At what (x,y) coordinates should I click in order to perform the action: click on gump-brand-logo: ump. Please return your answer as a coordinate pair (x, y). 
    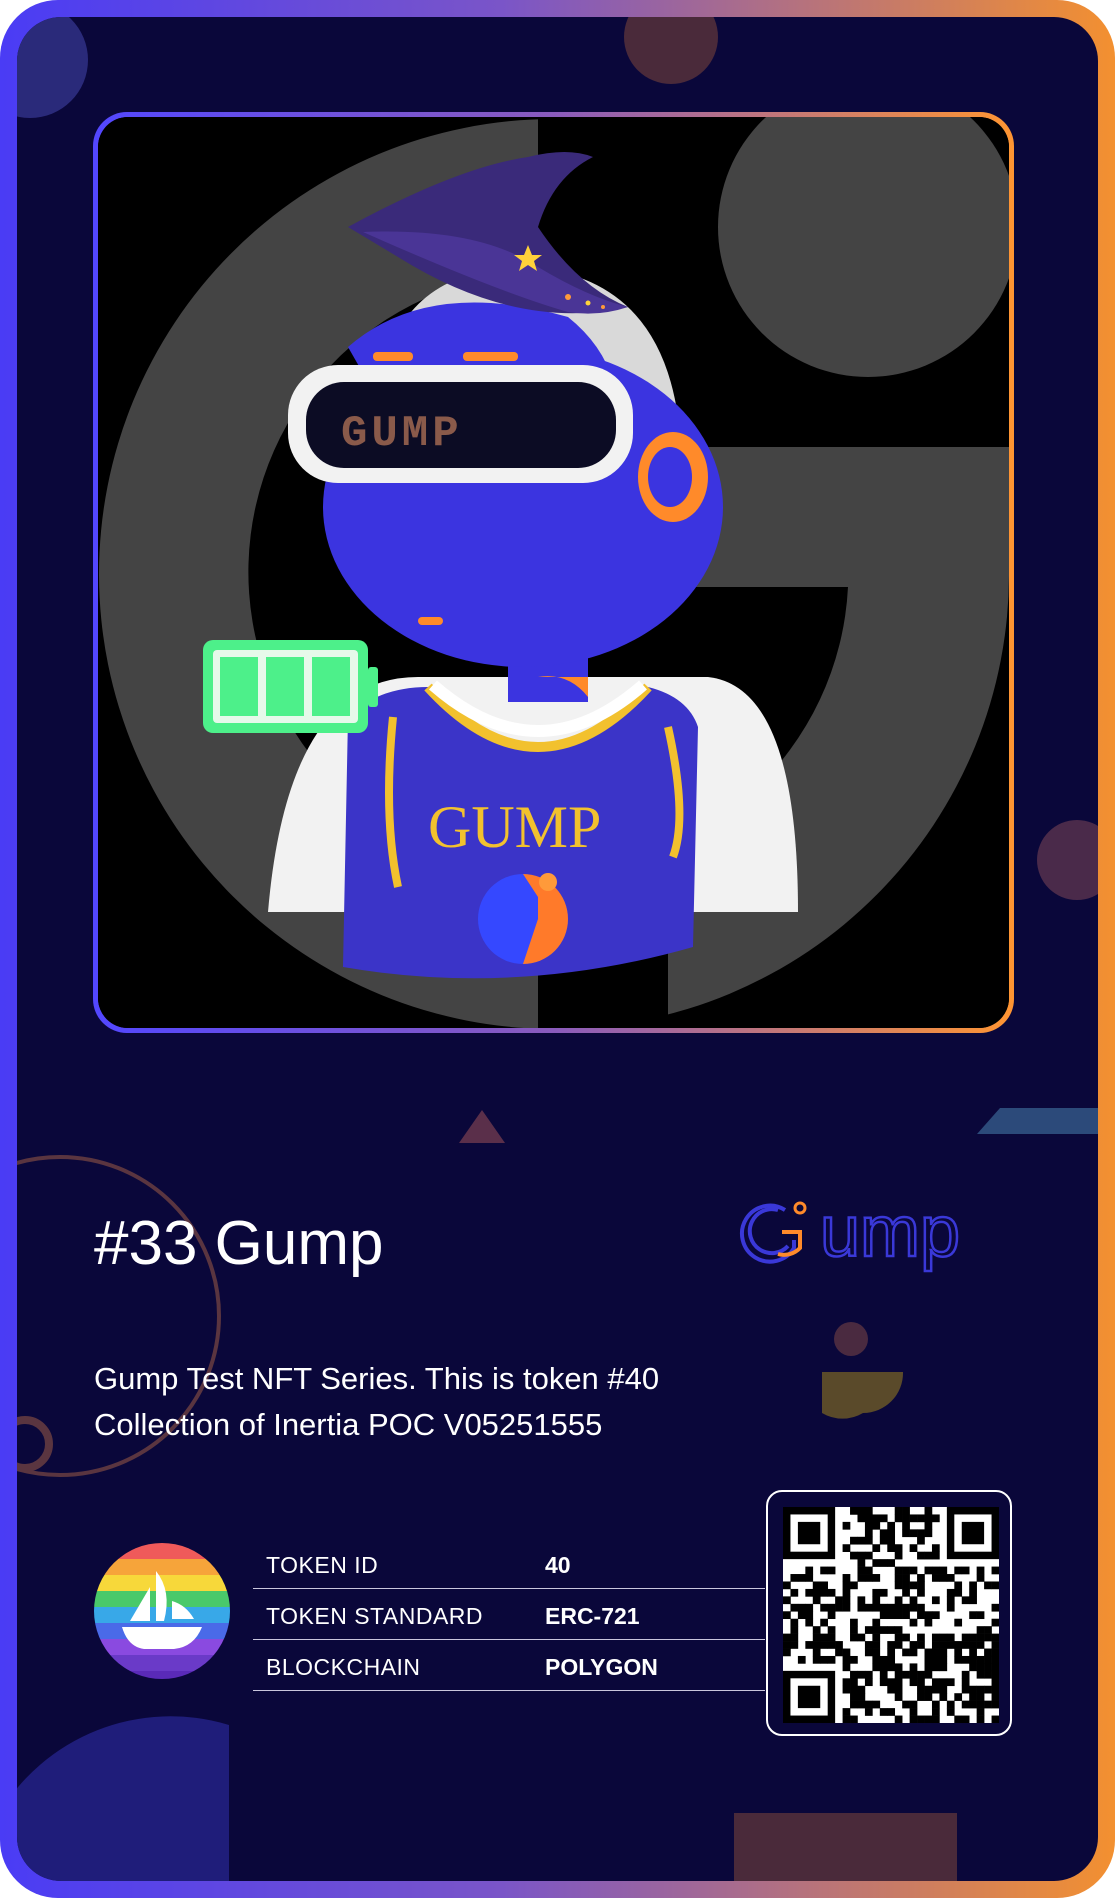
    Looking at the image, I should click on (850, 1232).